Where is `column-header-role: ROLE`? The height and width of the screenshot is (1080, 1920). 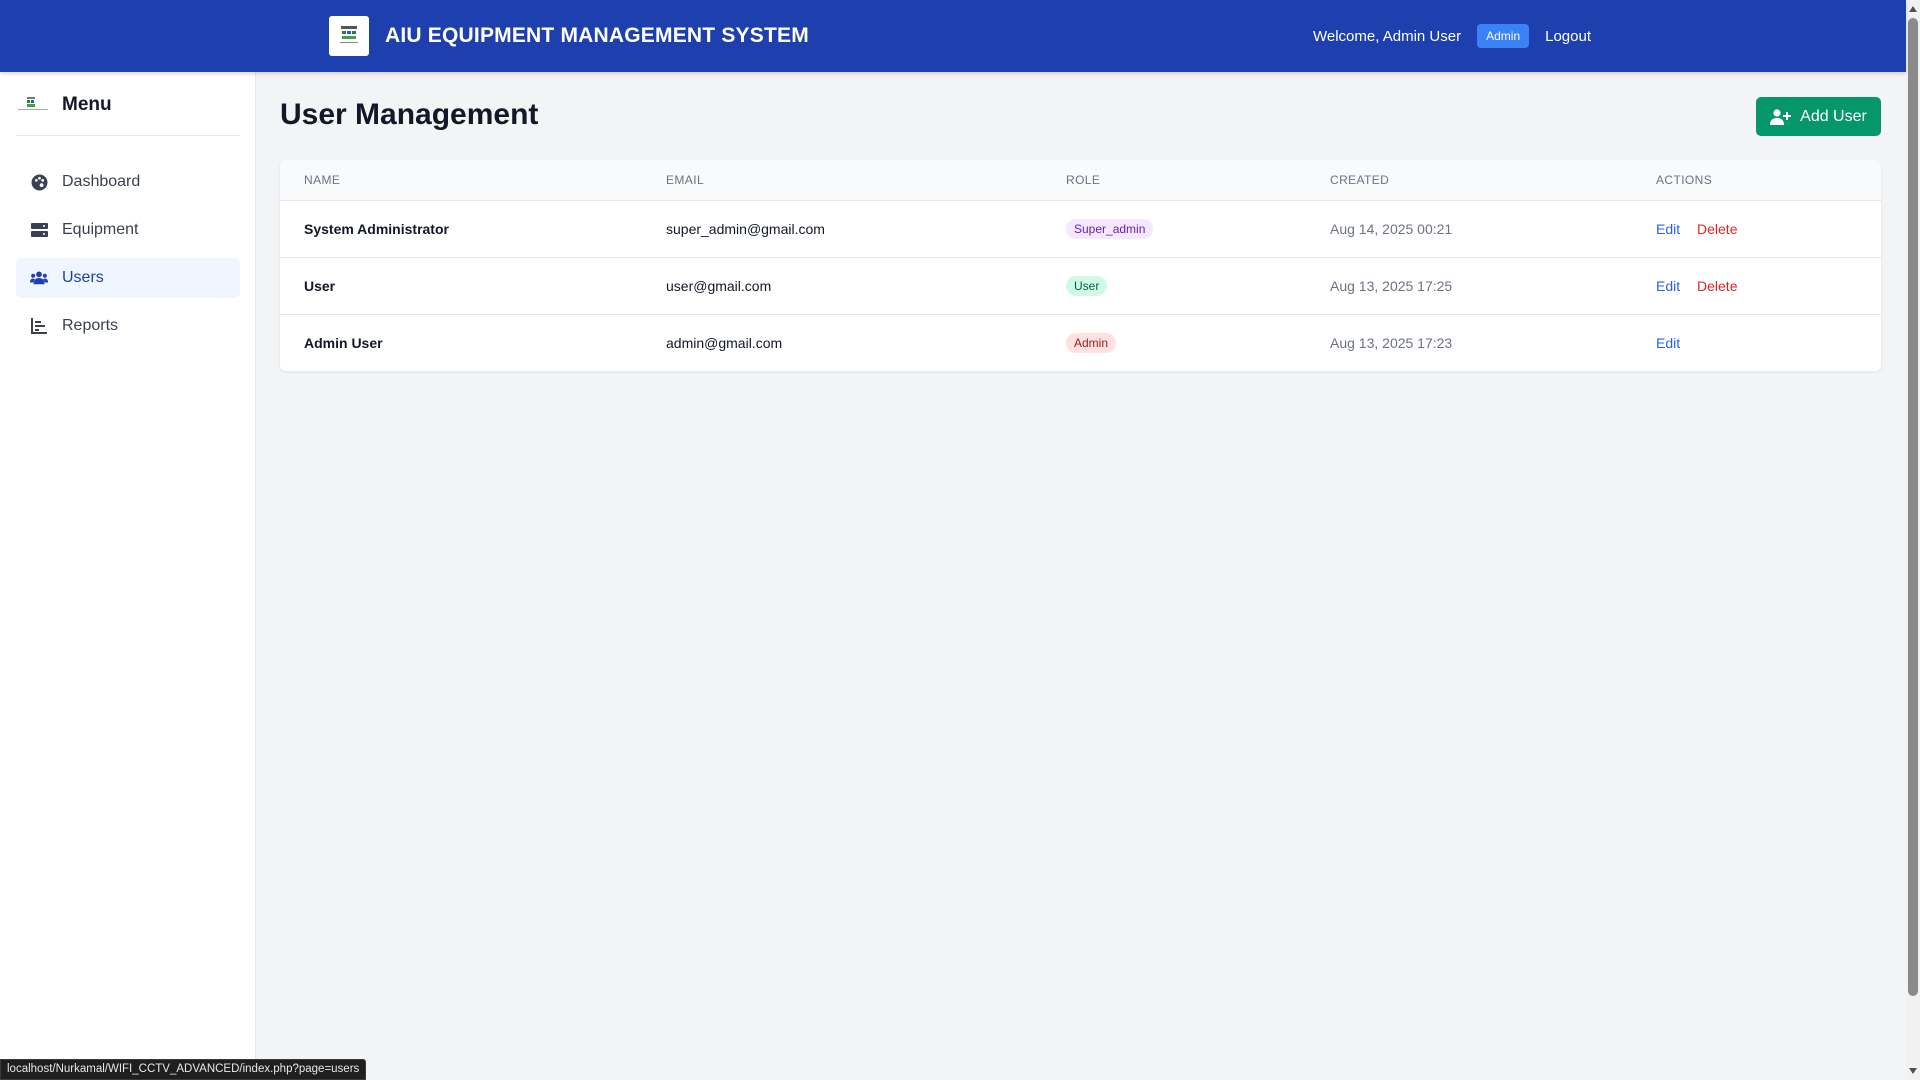 column-header-role: ROLE is located at coordinates (1174, 180).